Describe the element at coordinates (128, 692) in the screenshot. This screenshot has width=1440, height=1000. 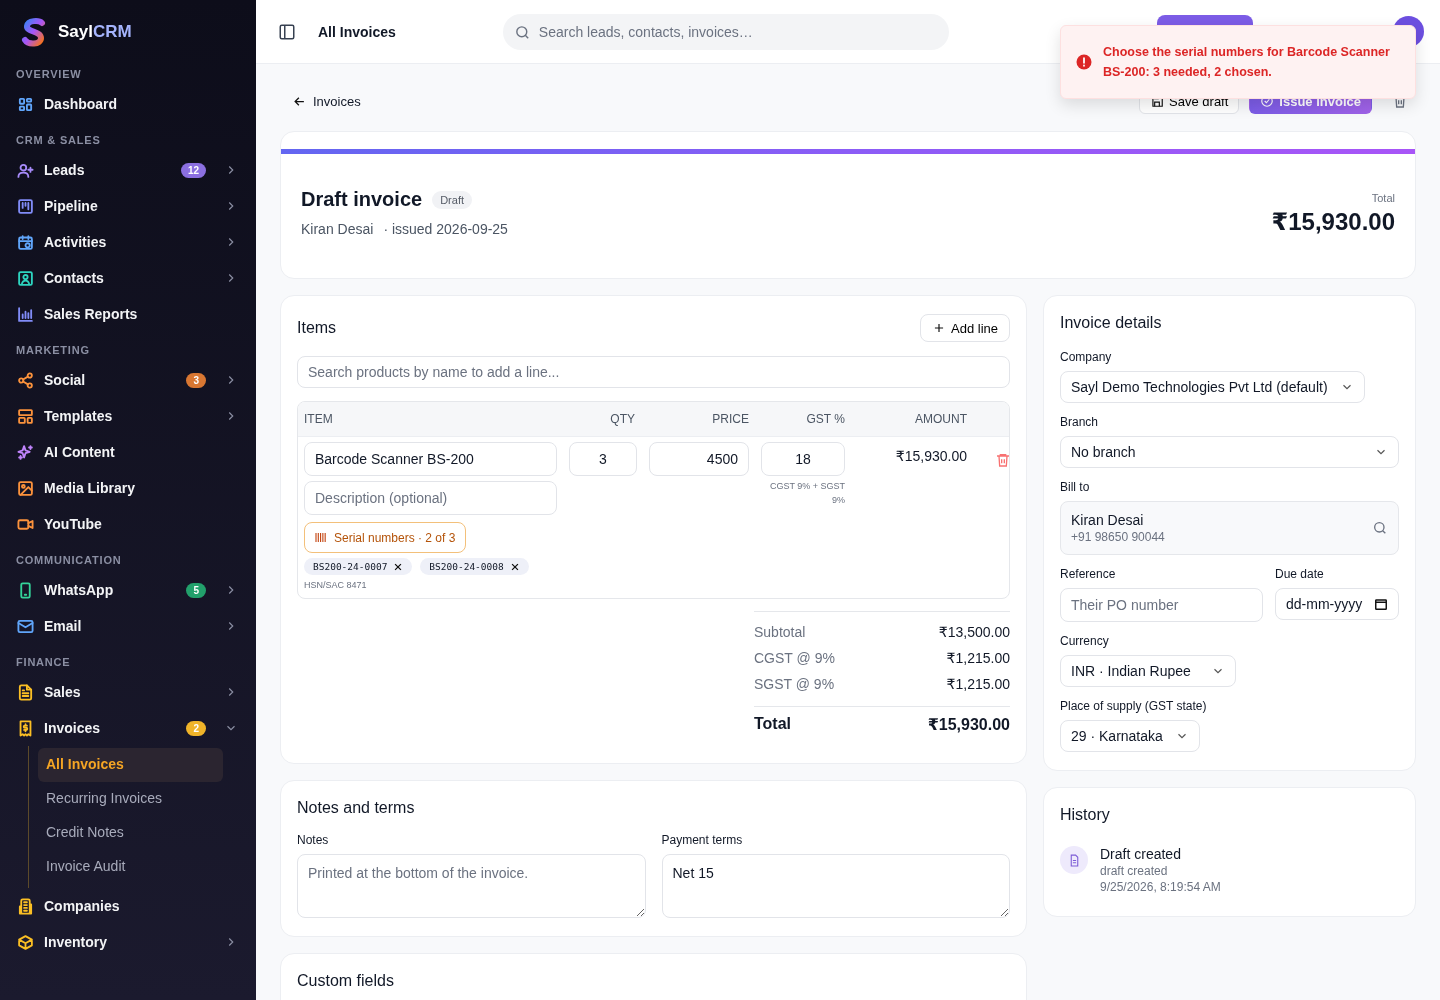
I see `nav-item: Sales` at that location.